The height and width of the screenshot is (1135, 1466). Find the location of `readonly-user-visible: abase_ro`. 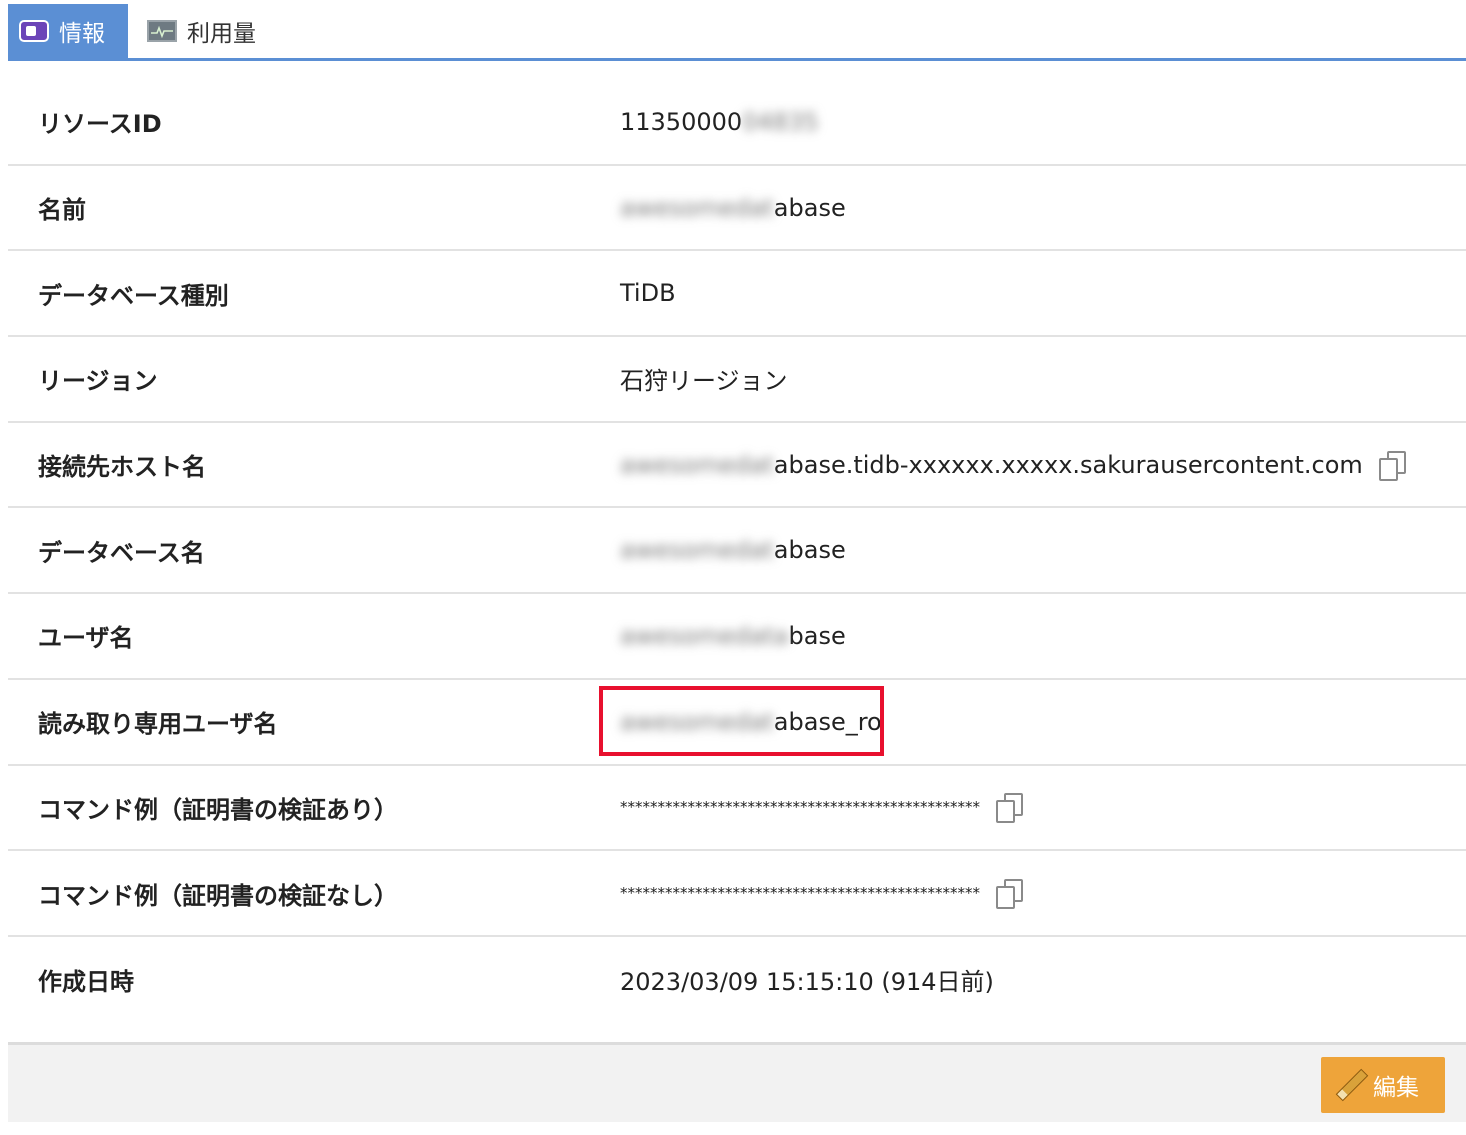

readonly-user-visible: abase_ro is located at coordinates (827, 721).